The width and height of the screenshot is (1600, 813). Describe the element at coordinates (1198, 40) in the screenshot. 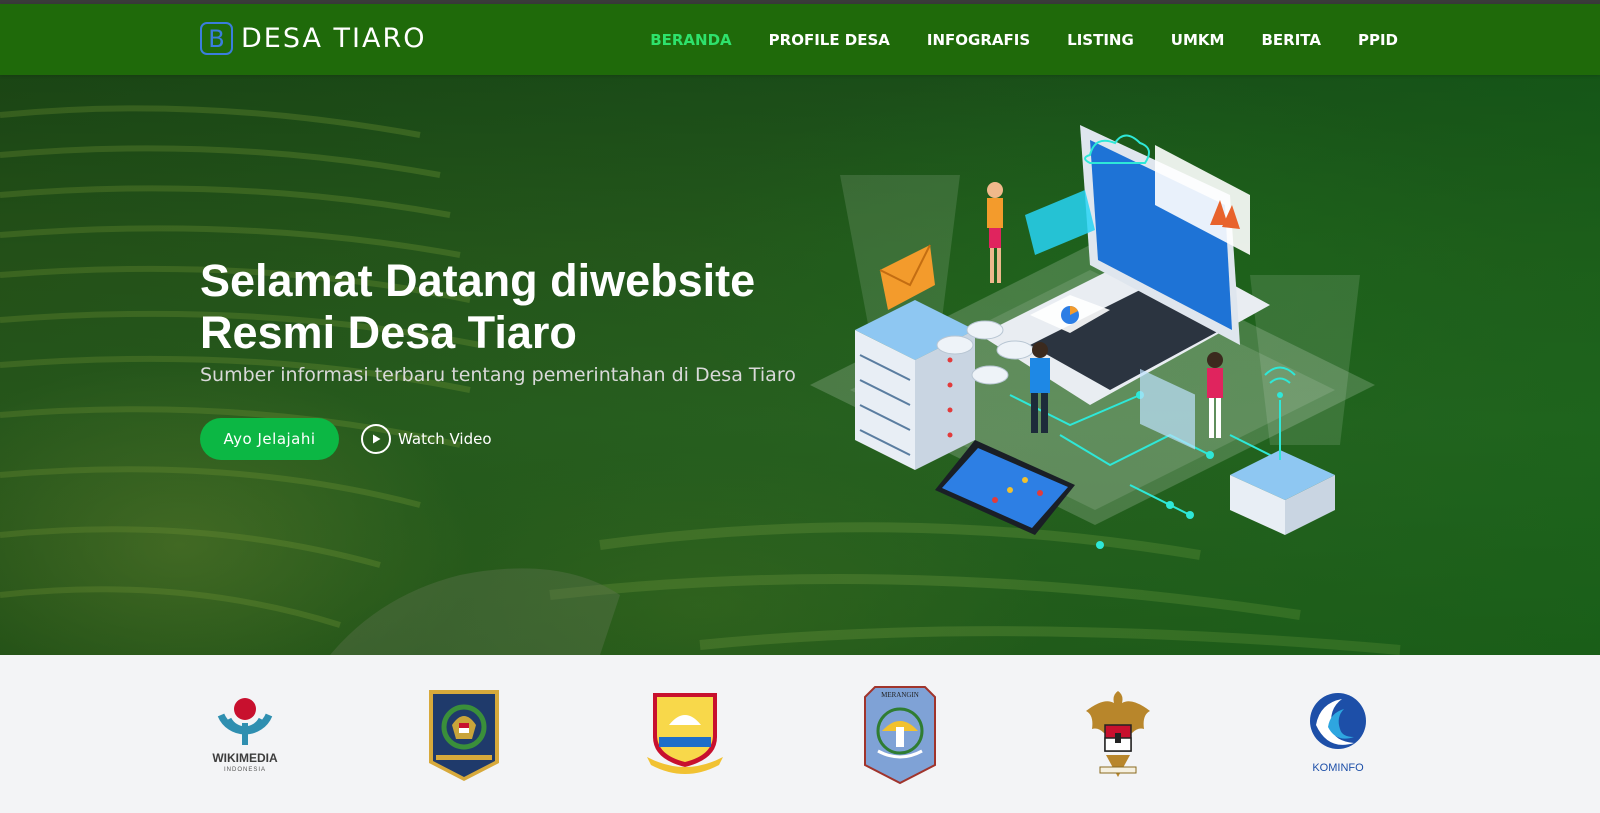

I see `nav-link-umkm: UMKM` at that location.